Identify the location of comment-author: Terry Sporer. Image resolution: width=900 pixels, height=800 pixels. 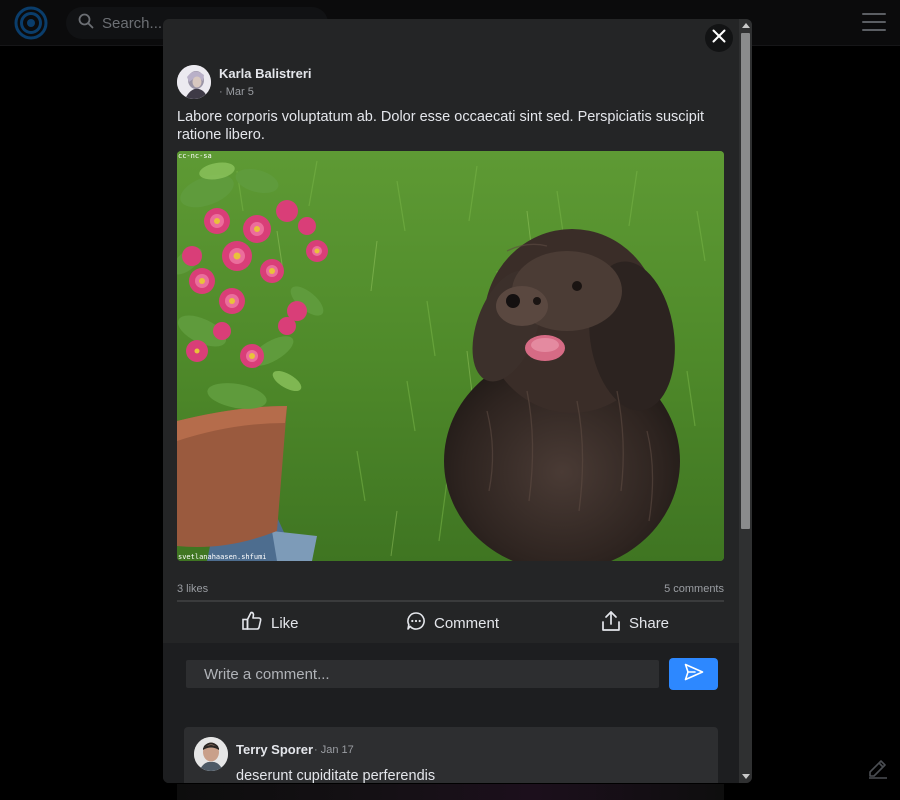
(274, 749).